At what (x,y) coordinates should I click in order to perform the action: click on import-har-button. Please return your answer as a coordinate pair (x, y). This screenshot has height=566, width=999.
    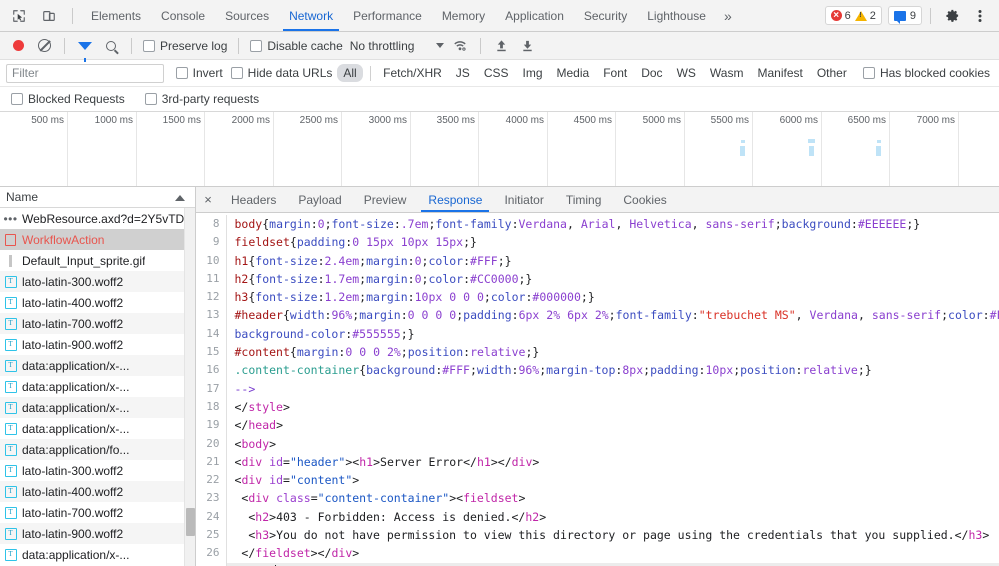
    Looking at the image, I should click on (501, 46).